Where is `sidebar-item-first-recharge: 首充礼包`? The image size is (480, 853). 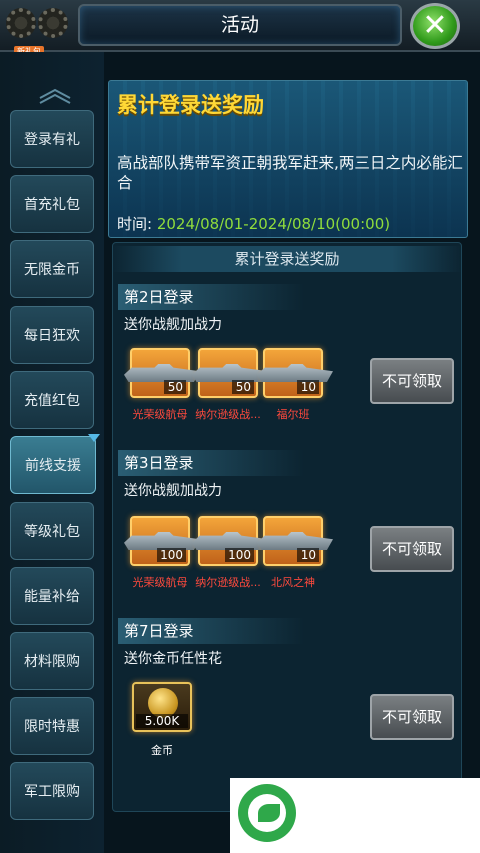
sidebar-item-first-recharge: 首充礼包 is located at coordinates (52, 204).